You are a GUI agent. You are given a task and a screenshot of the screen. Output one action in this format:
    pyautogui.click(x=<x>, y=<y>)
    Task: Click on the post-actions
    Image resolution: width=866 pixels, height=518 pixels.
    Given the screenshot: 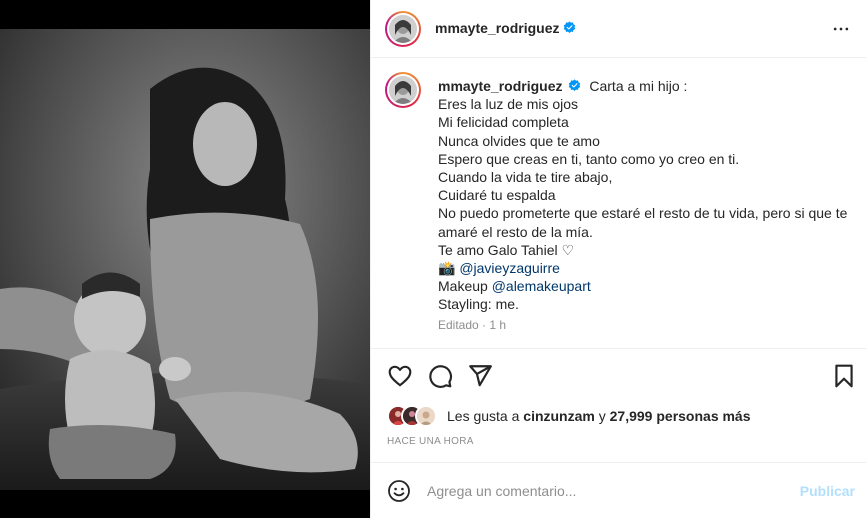 What is the action you would take?
    pyautogui.click(x=618, y=375)
    